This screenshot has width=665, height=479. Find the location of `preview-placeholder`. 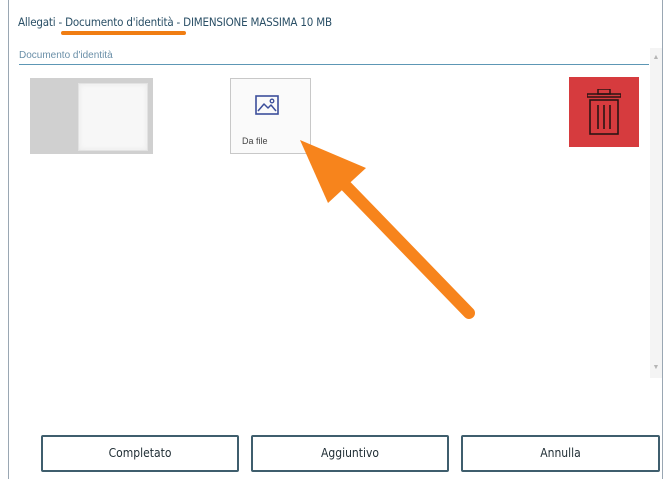

preview-placeholder is located at coordinates (113, 117).